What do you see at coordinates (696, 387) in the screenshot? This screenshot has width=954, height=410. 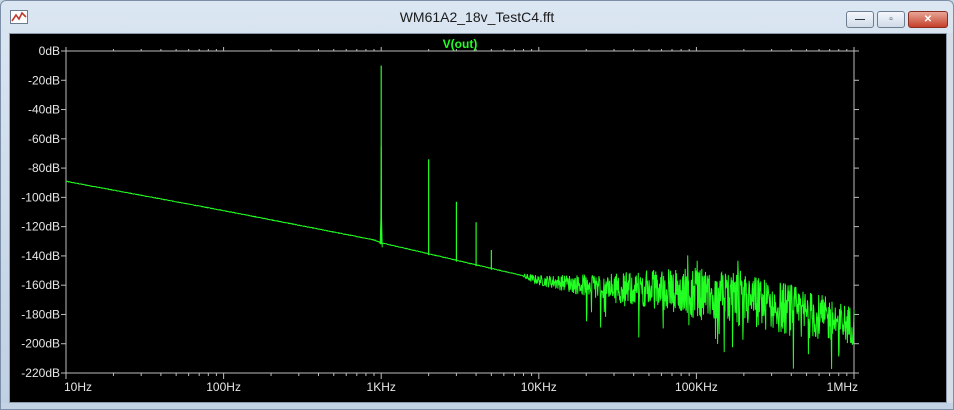 I see `x-tick-label: 100KHz` at bounding box center [696, 387].